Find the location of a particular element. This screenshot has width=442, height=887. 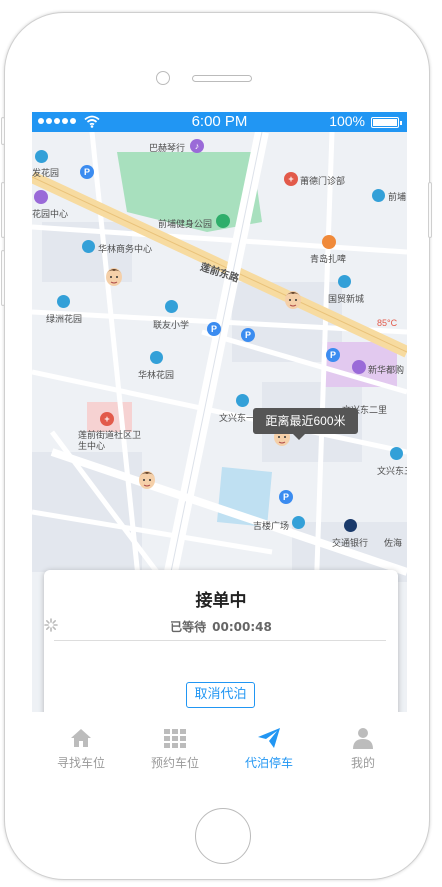

poi-label: 发花园 is located at coordinates (46, 173).